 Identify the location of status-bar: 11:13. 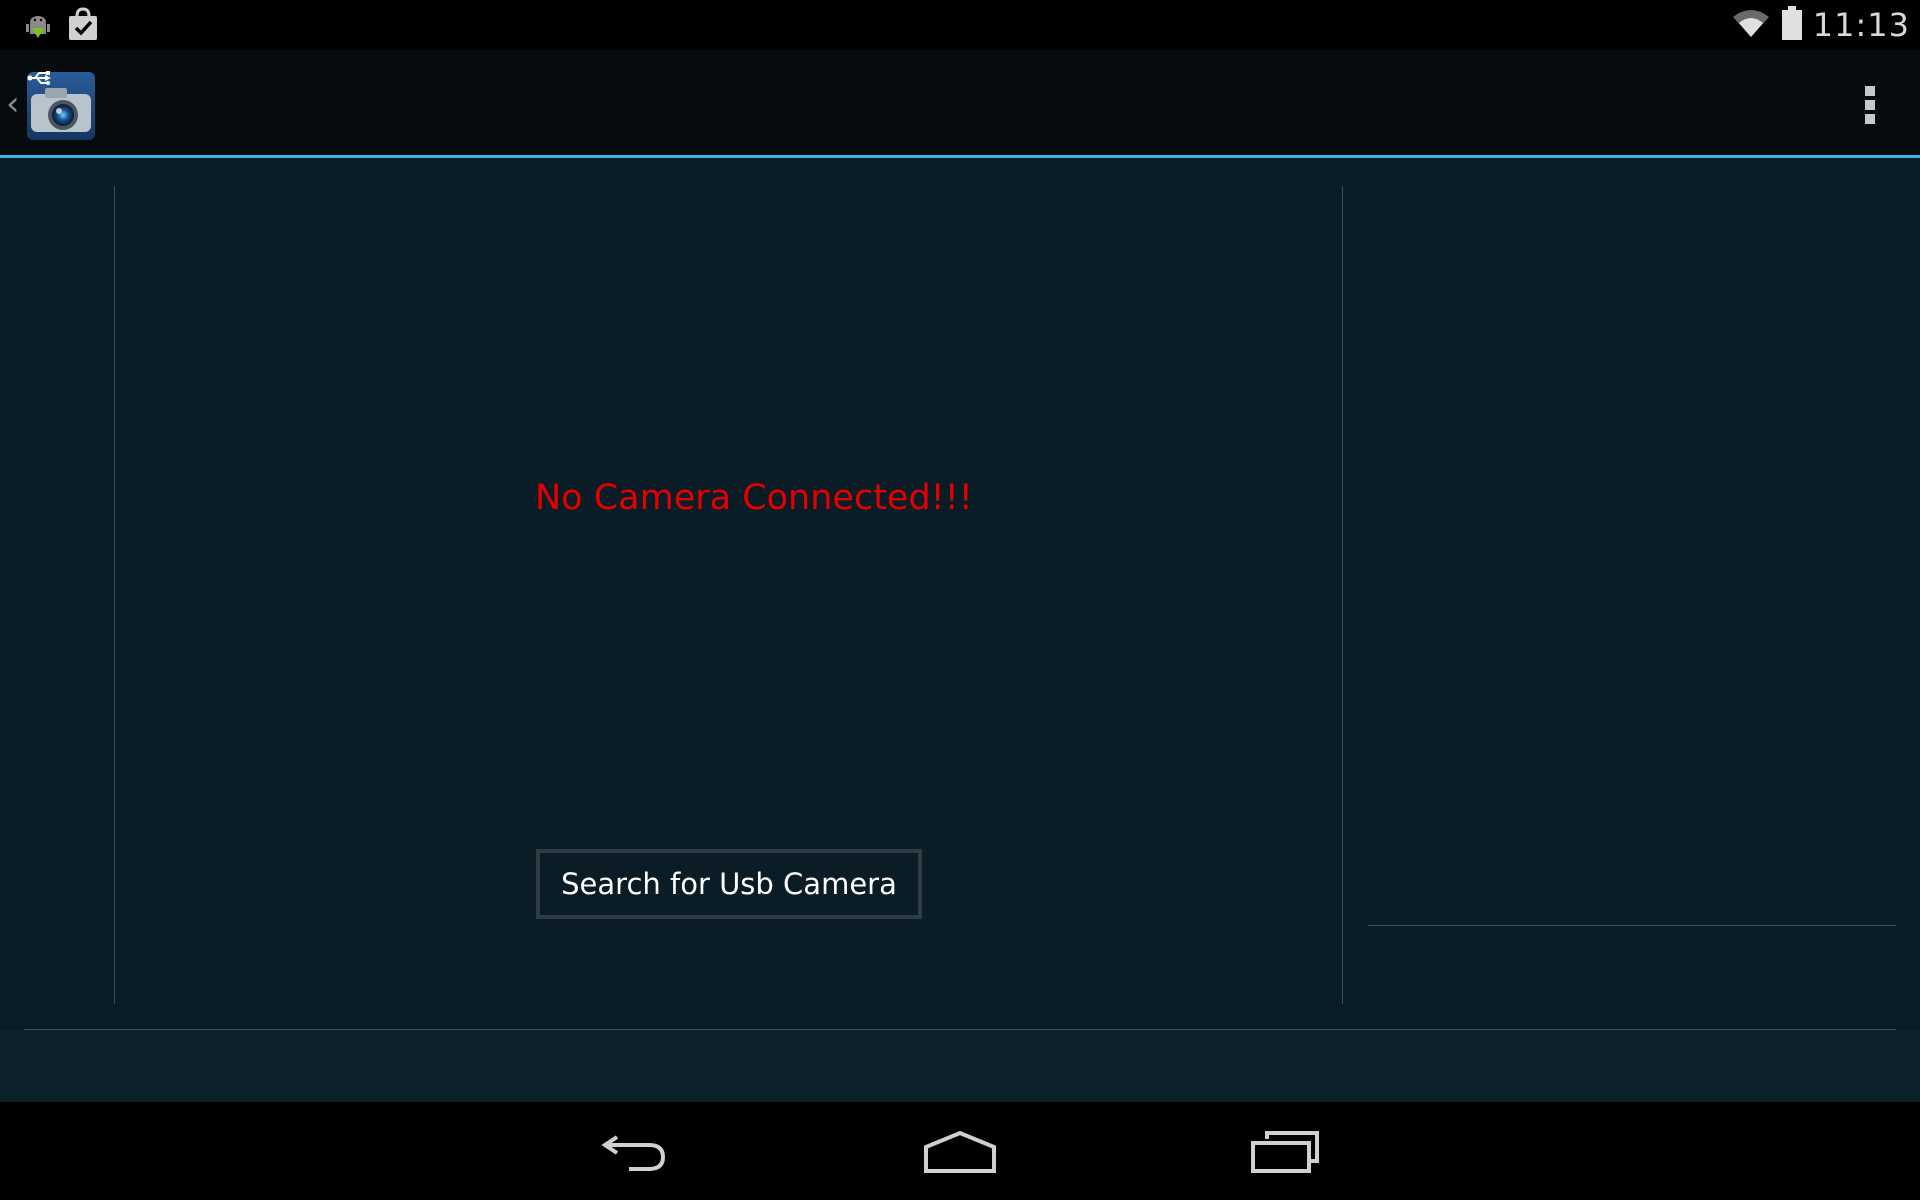
(960, 25).